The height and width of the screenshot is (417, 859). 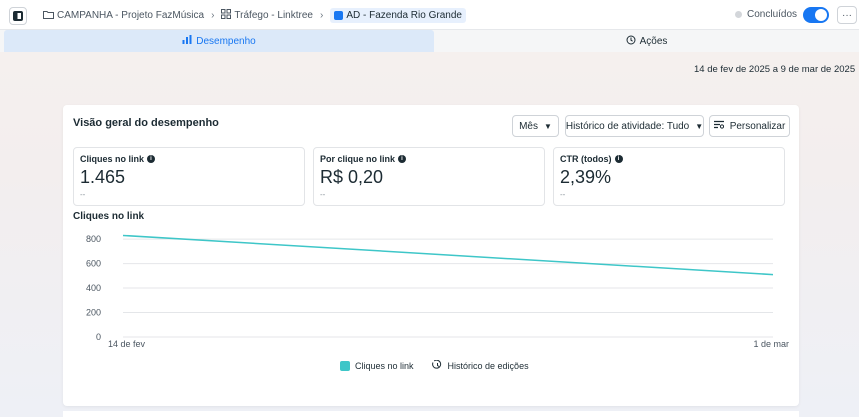 I want to click on legend-label: Cliques no link, so click(x=384, y=366).